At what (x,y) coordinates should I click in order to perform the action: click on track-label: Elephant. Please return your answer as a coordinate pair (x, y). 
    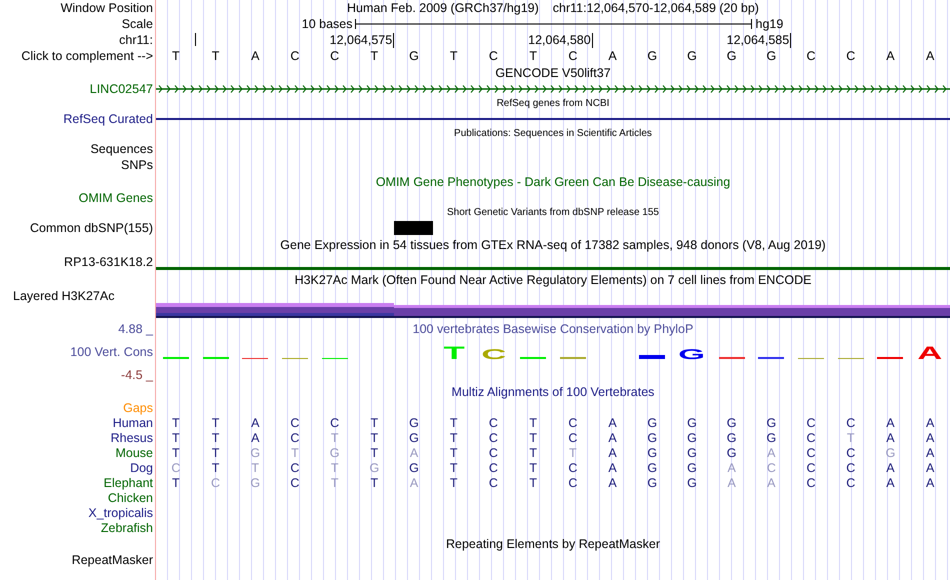
    Looking at the image, I should click on (128, 483).